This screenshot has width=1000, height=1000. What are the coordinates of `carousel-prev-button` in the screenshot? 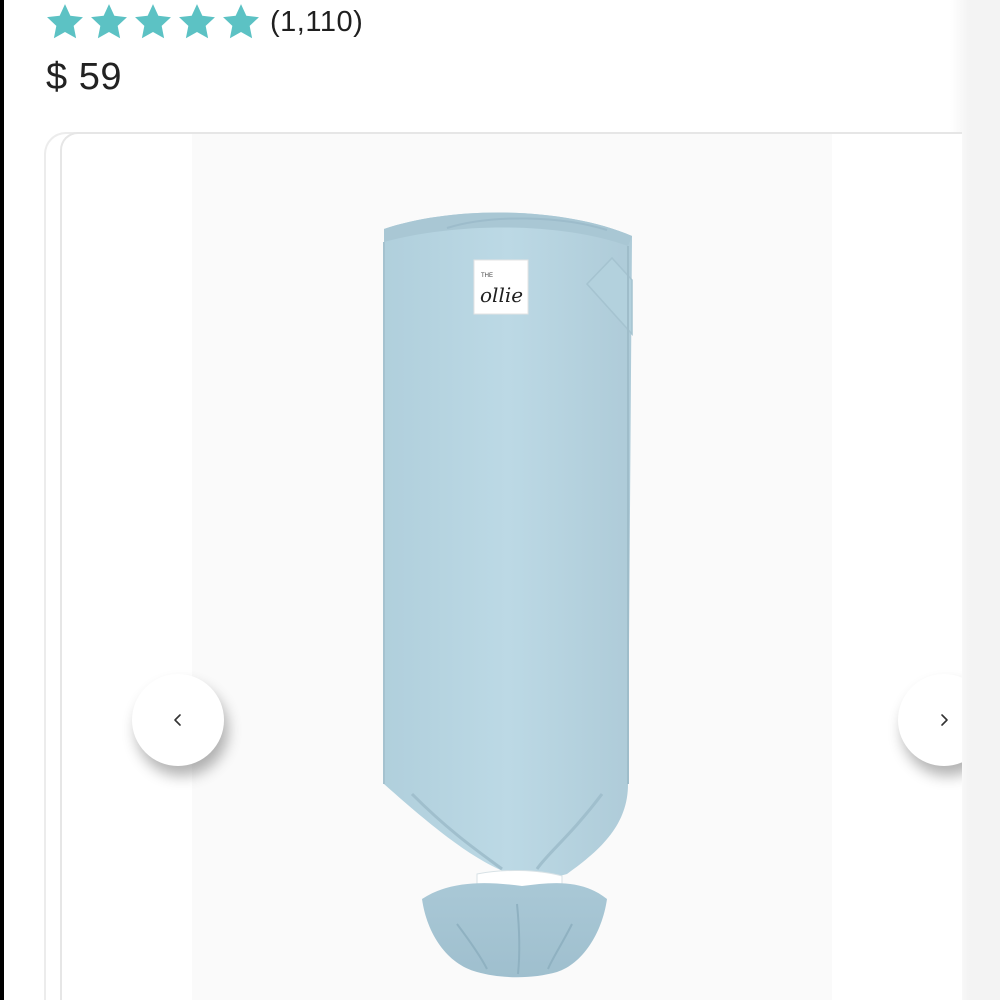 It's located at (178, 720).